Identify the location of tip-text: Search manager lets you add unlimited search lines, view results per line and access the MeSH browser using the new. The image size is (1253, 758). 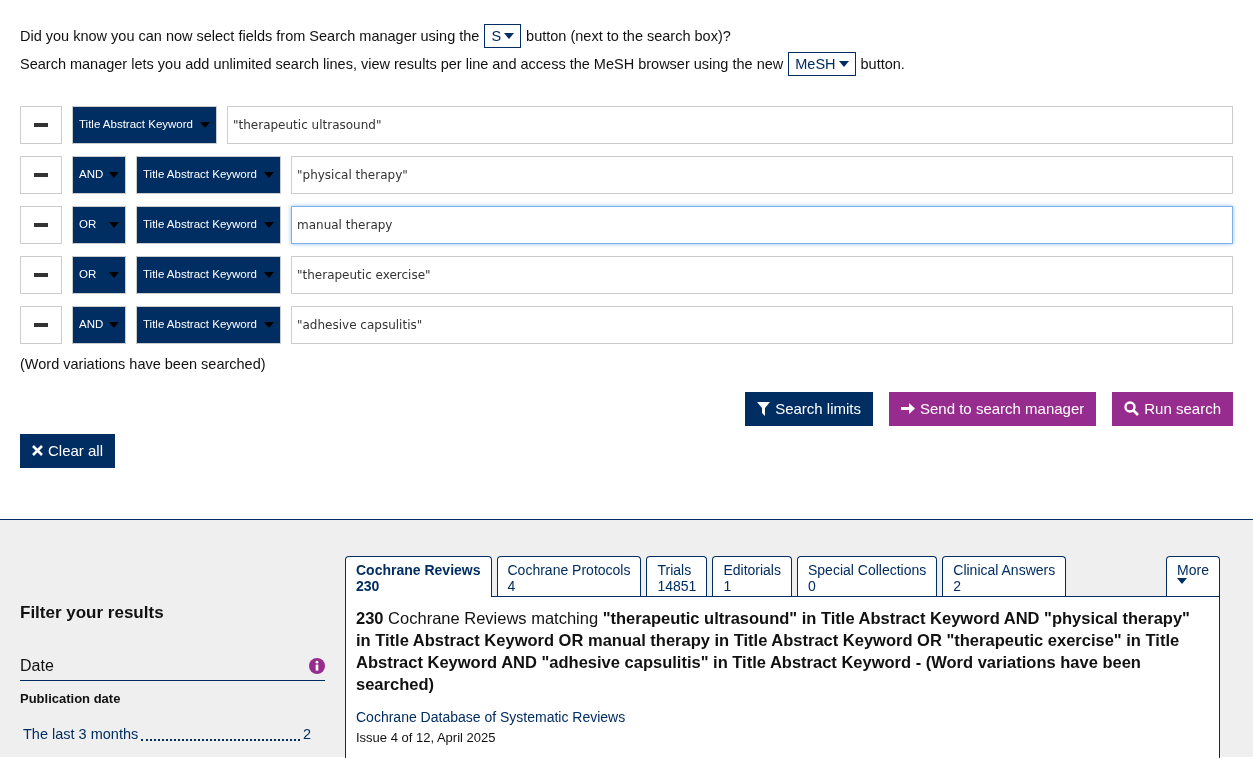
(402, 64).